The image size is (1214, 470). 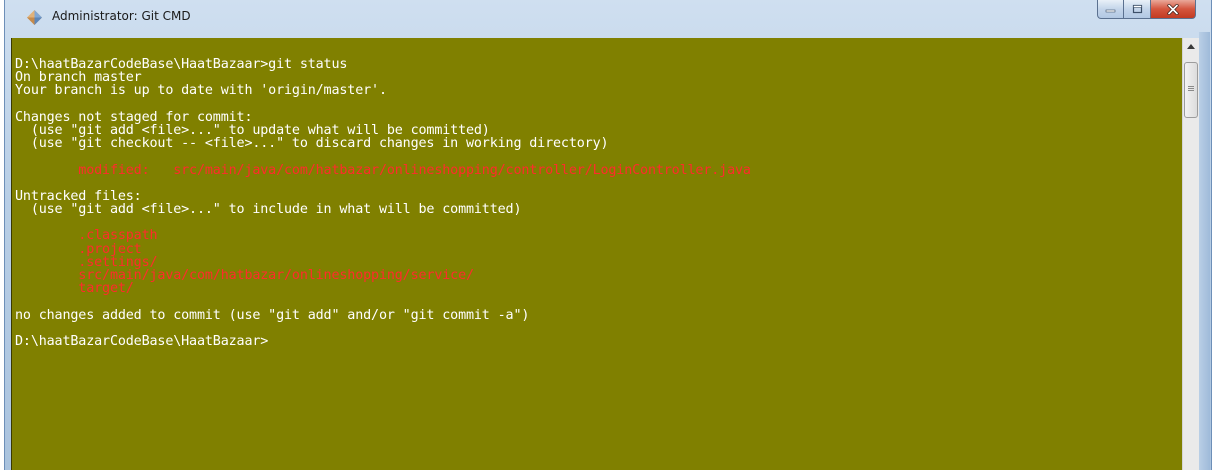 I want to click on terminal-line: .project, so click(x=78, y=249).